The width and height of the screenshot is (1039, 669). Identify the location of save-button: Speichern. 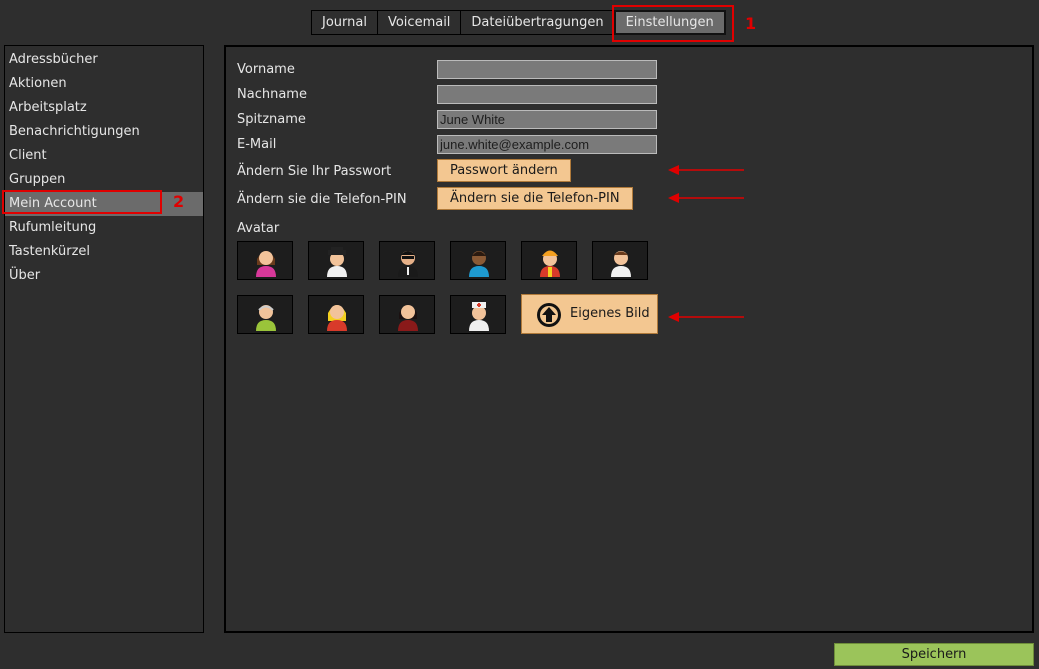
(934, 654).